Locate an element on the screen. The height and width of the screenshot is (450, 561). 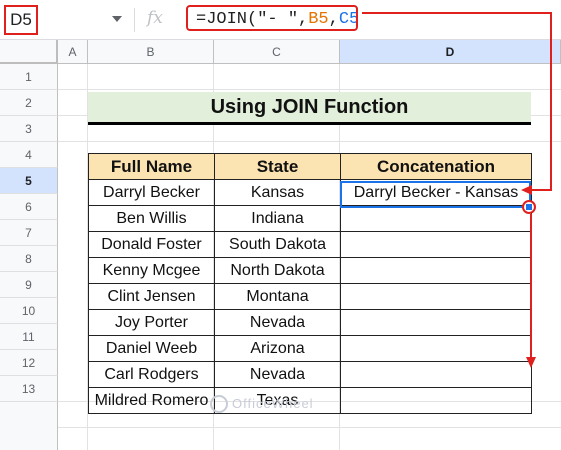
cell-c10: Nevada is located at coordinates (277, 322).